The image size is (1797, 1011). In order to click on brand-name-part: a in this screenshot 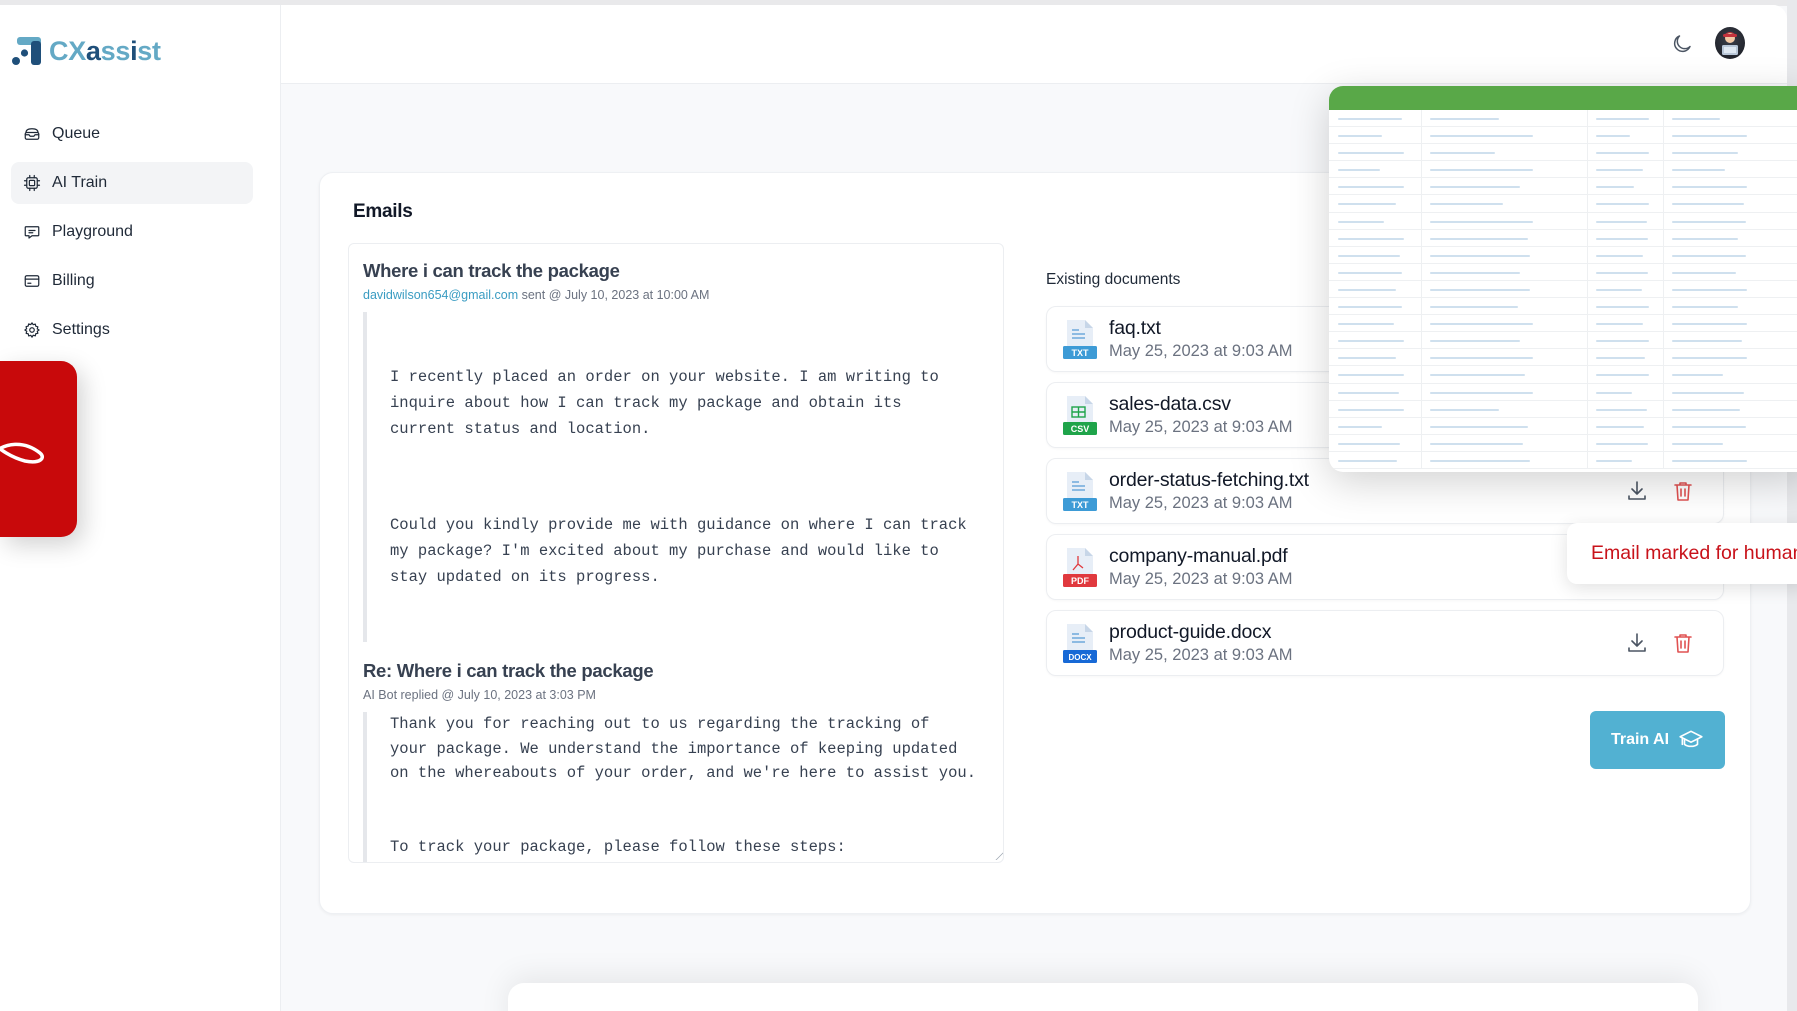, I will do `click(93, 50)`.